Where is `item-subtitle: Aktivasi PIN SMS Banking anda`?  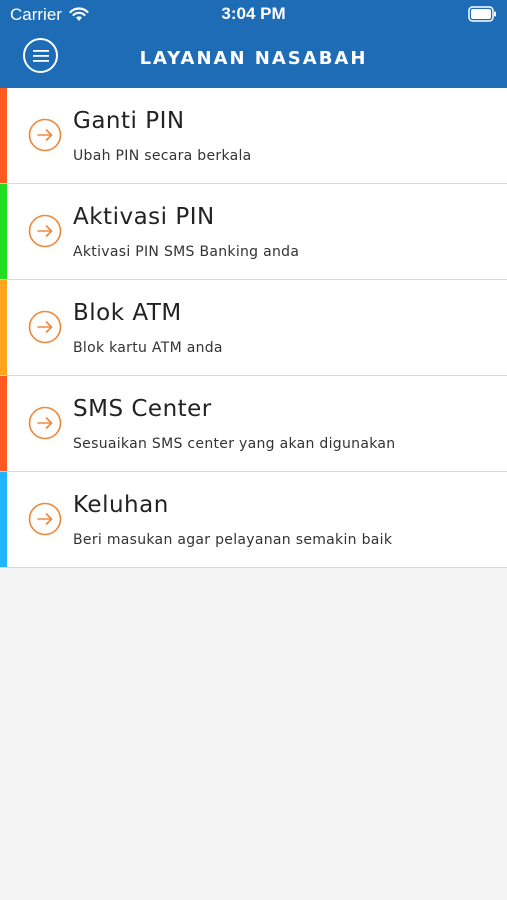 item-subtitle: Aktivasi PIN SMS Banking anda is located at coordinates (186, 252).